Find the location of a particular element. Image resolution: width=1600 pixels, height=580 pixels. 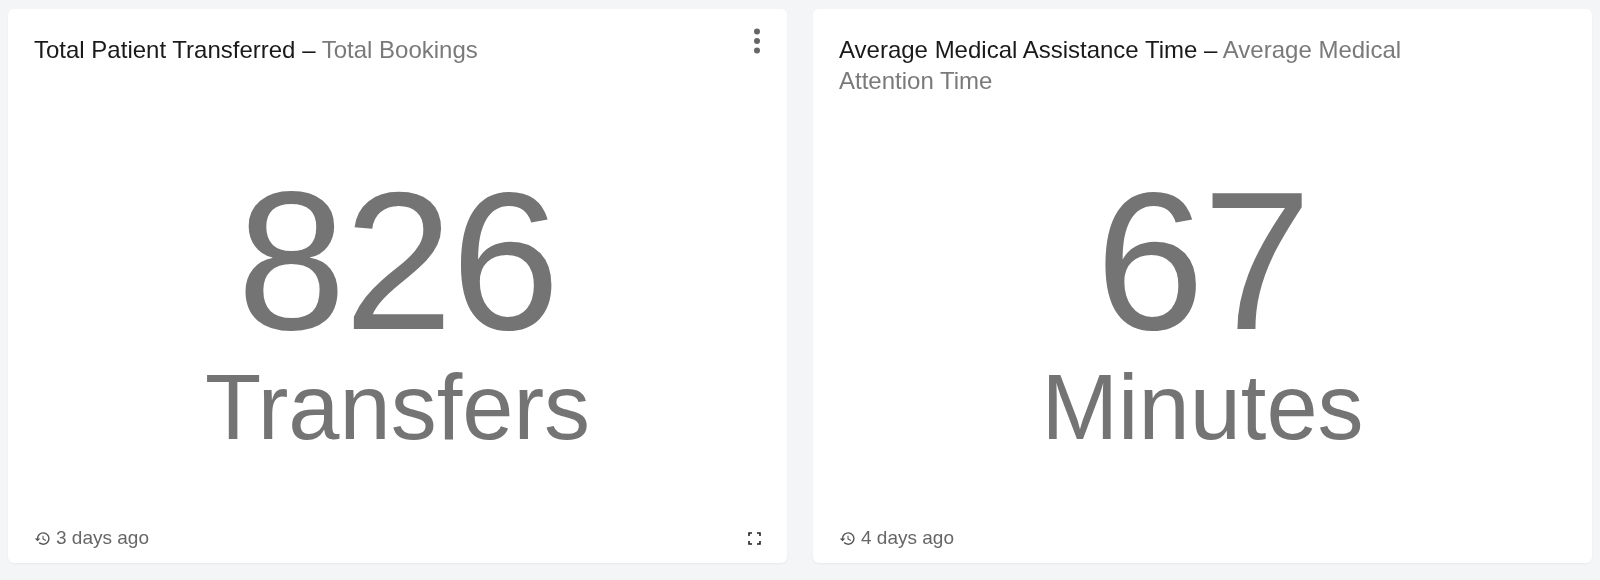

metric-unit: Minutes is located at coordinates (1202, 406).